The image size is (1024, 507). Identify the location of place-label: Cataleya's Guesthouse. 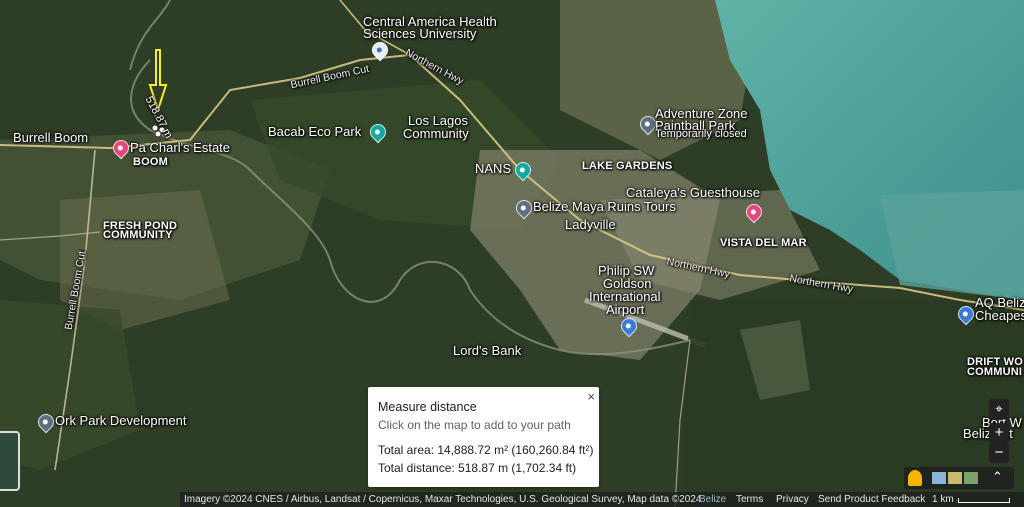
(693, 193).